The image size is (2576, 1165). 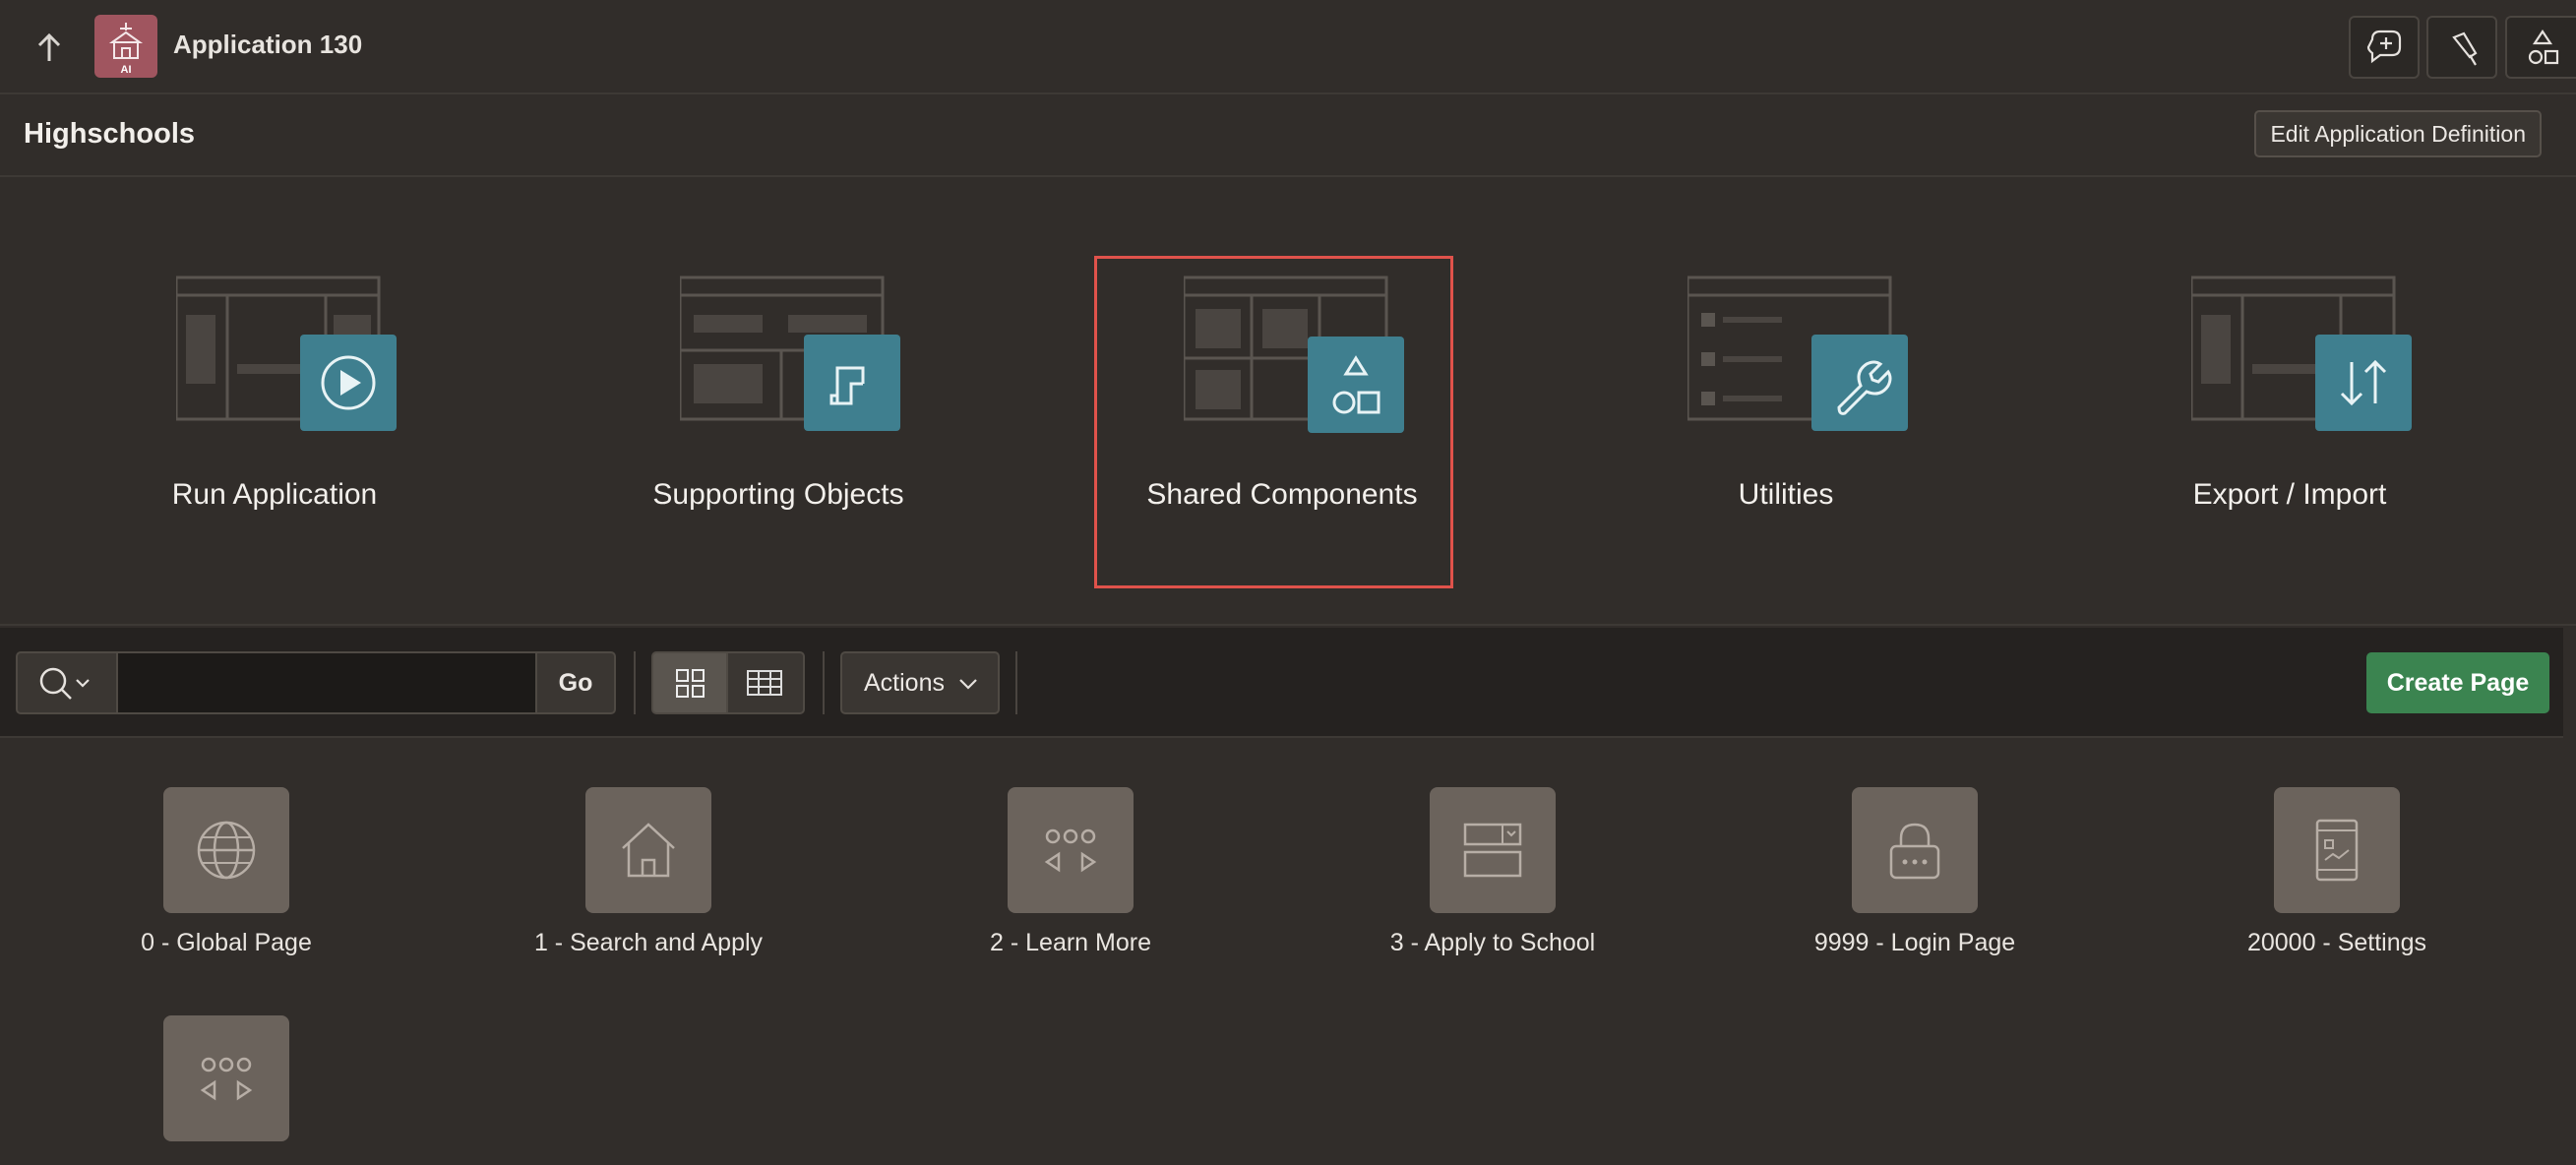 I want to click on page-header: Highschools Edit Application Definition, so click(x=1288, y=137).